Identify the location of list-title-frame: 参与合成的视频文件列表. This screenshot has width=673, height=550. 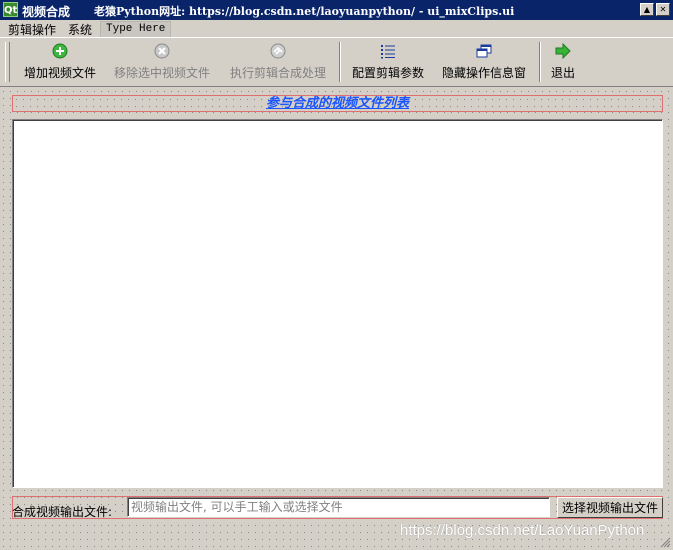
(337, 103).